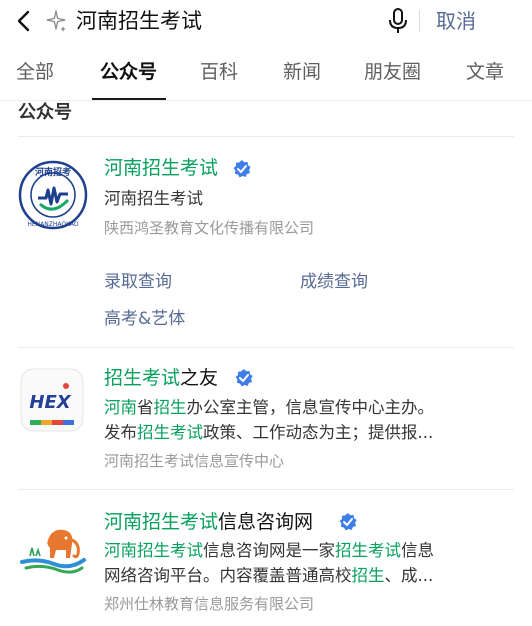 The width and height of the screenshot is (532, 626). Describe the element at coordinates (139, 21) in the screenshot. I see `search-input: 河南招生考试` at that location.